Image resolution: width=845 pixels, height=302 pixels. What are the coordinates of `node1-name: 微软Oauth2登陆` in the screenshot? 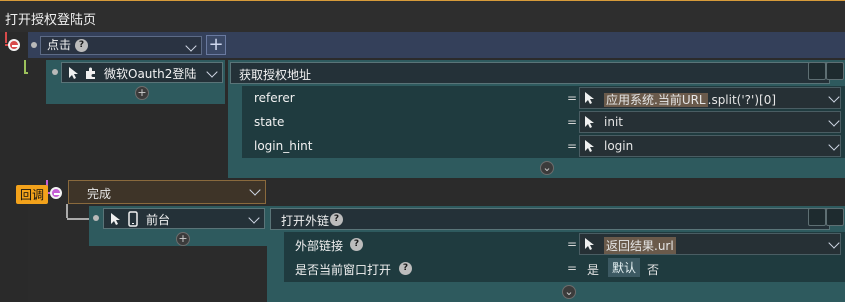 It's located at (150, 74).